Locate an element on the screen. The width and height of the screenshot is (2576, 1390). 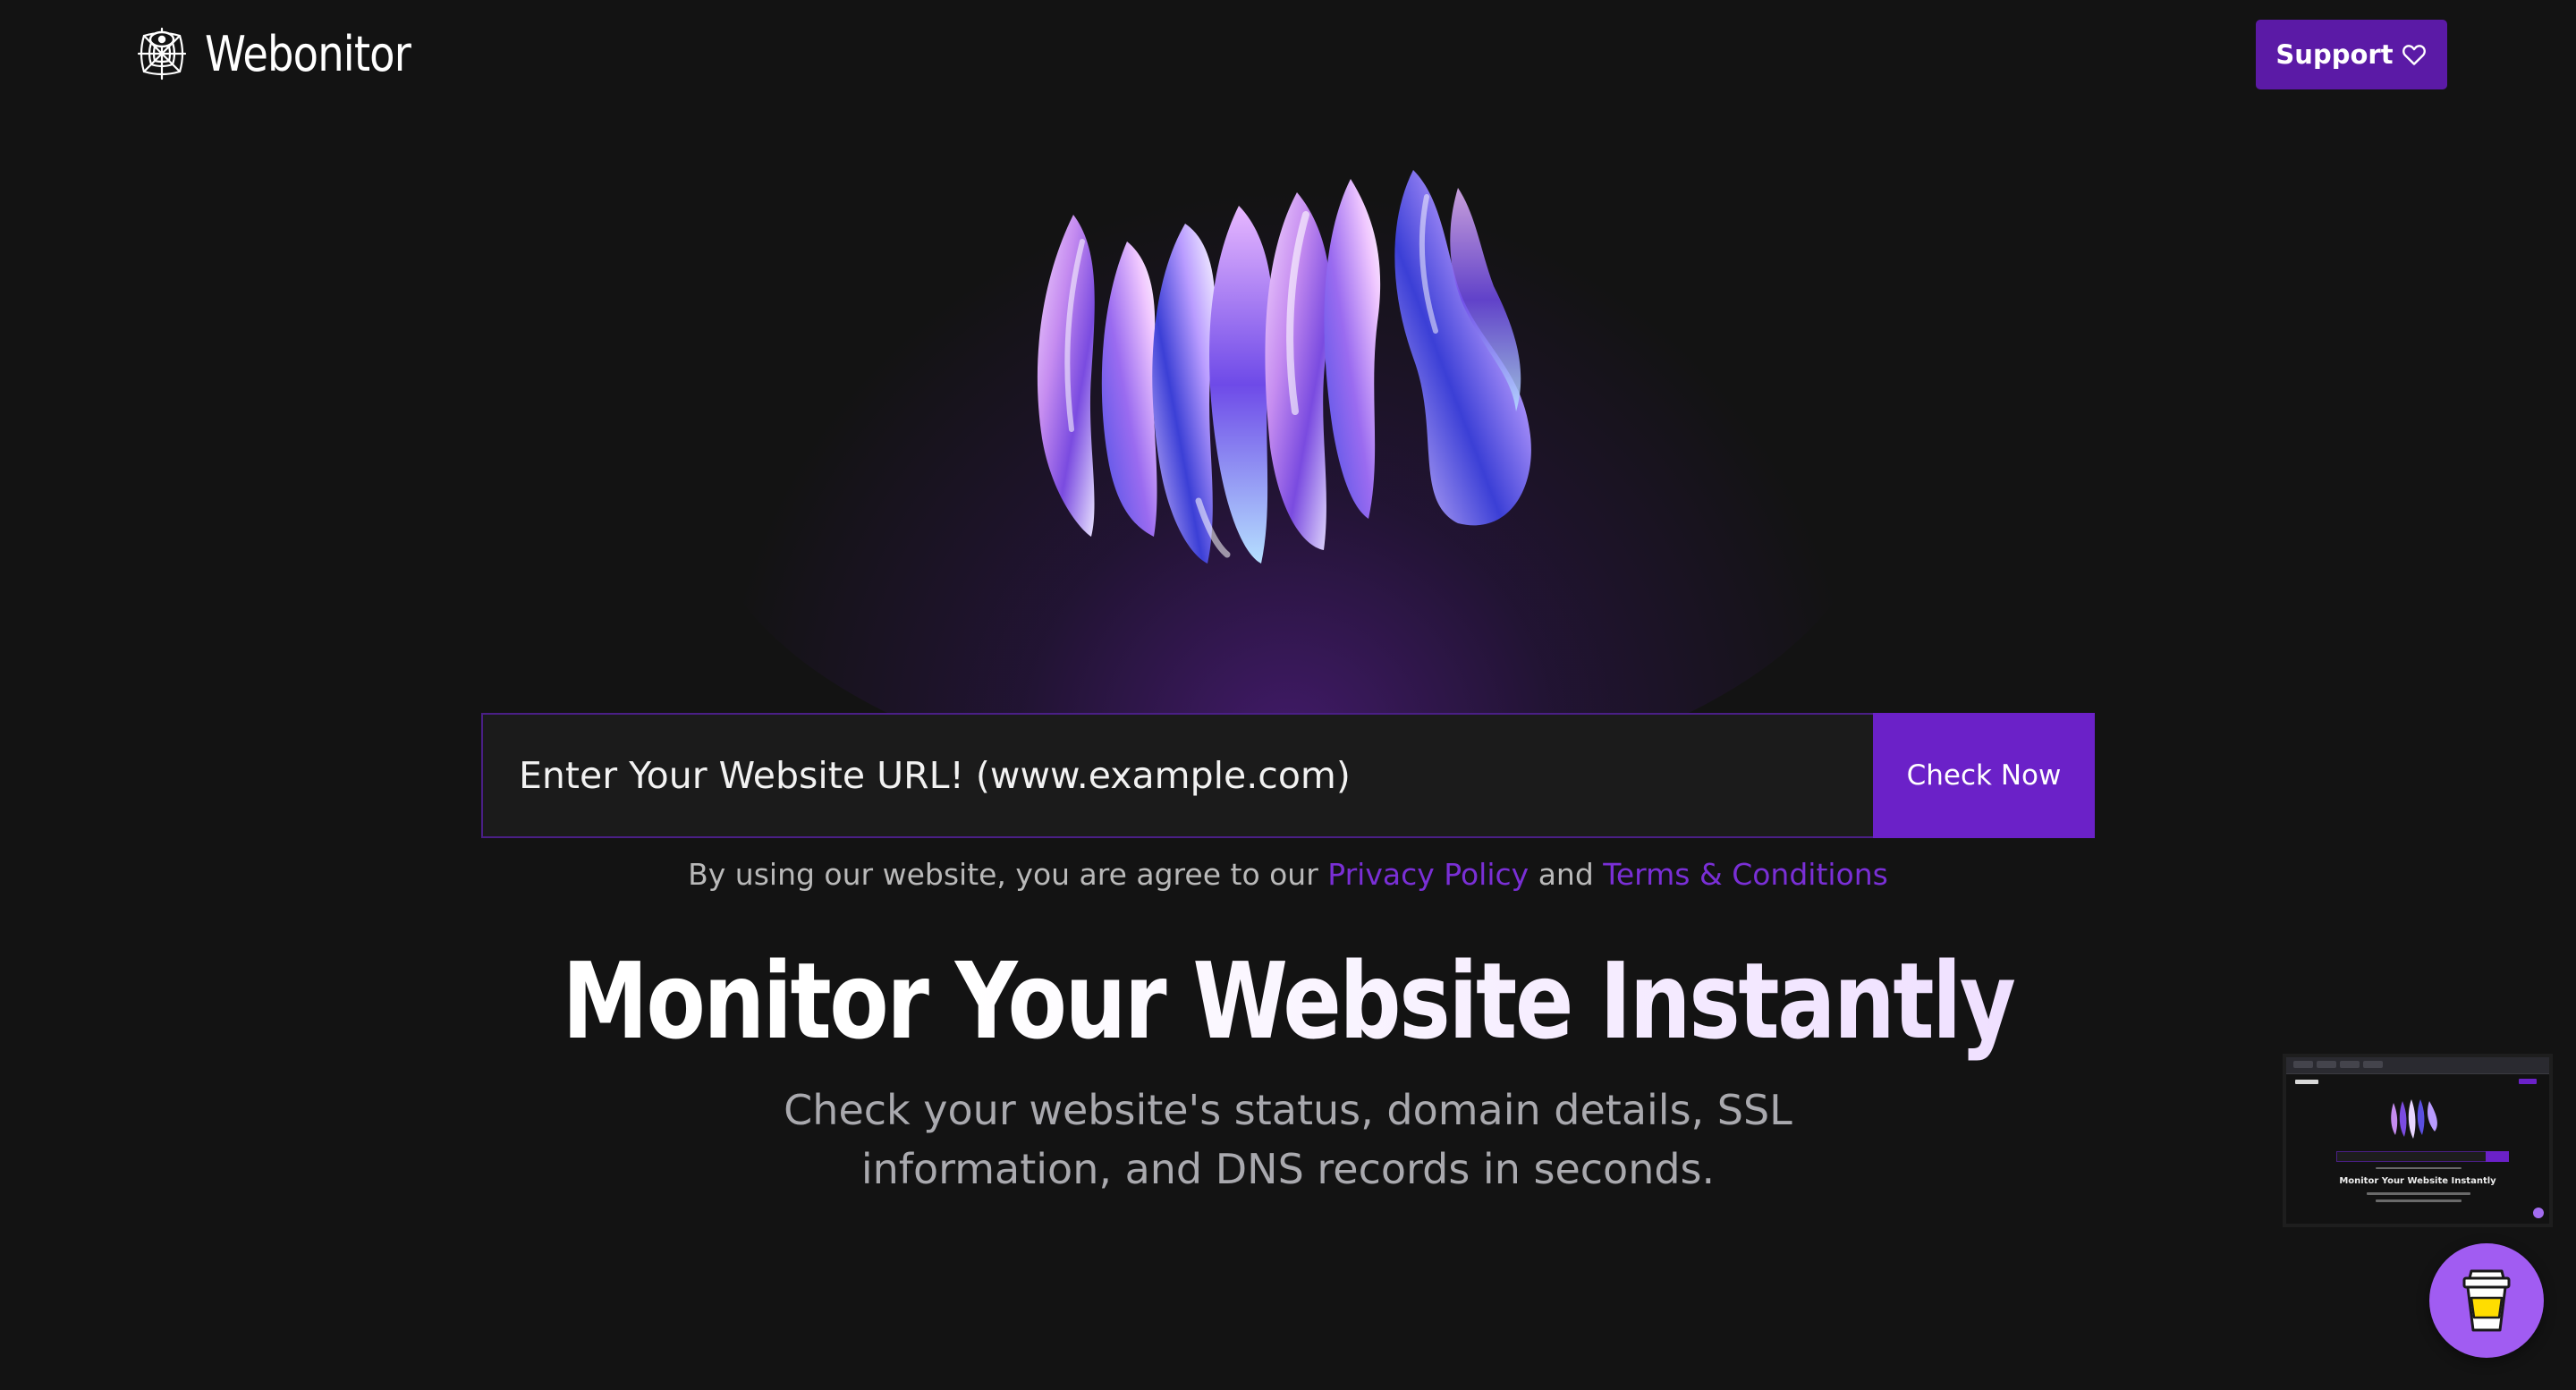
buy-me-a-coffee-button is located at coordinates (2486, 1300).